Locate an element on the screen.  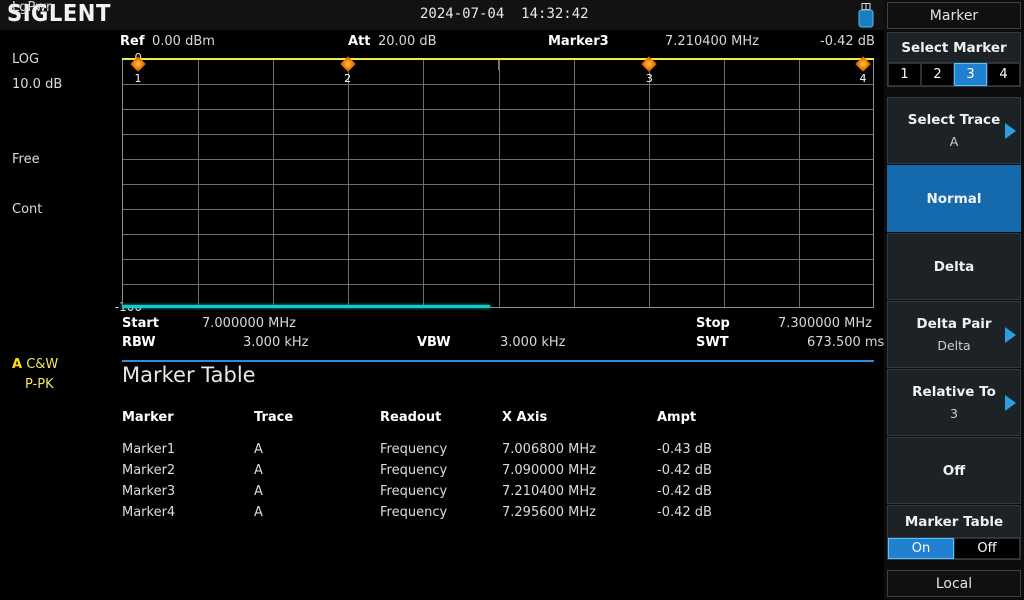
col-header-trace: Trace is located at coordinates (274, 417).